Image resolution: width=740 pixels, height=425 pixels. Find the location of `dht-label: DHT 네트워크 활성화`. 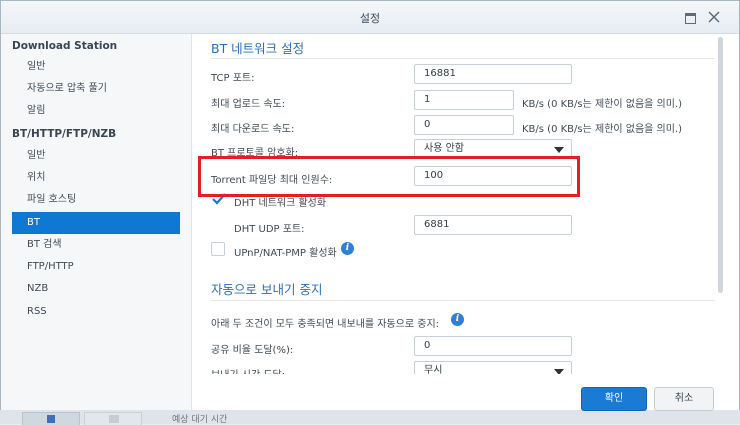

dht-label: DHT 네트워크 활성화 is located at coordinates (280, 203).